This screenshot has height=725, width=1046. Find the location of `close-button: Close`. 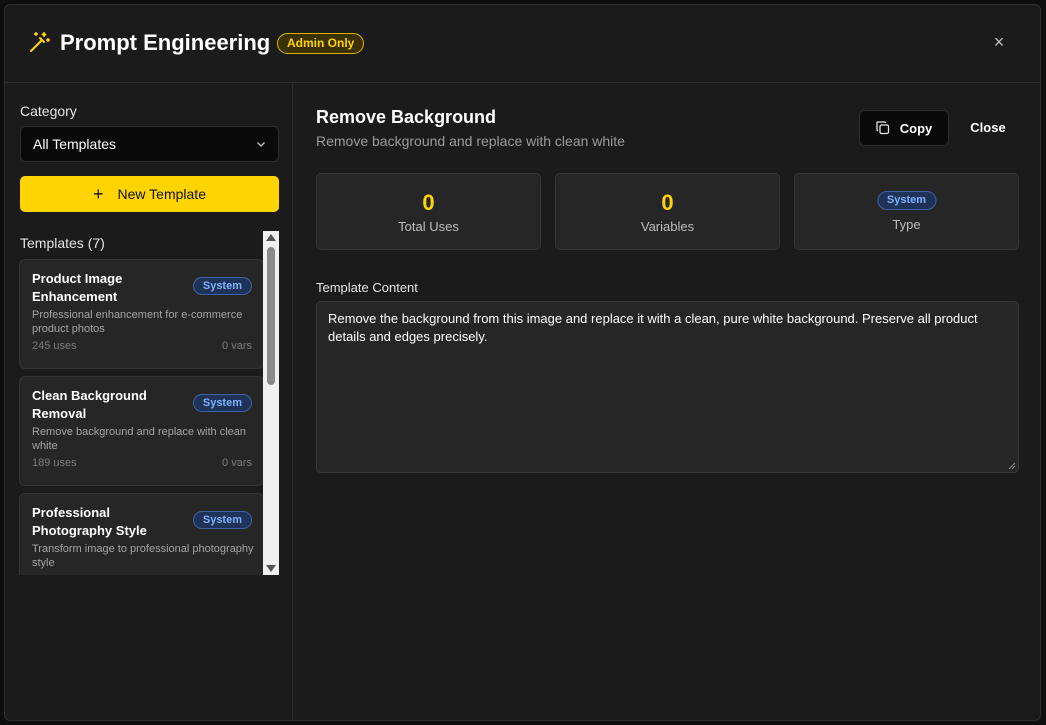

close-button: Close is located at coordinates (988, 128).